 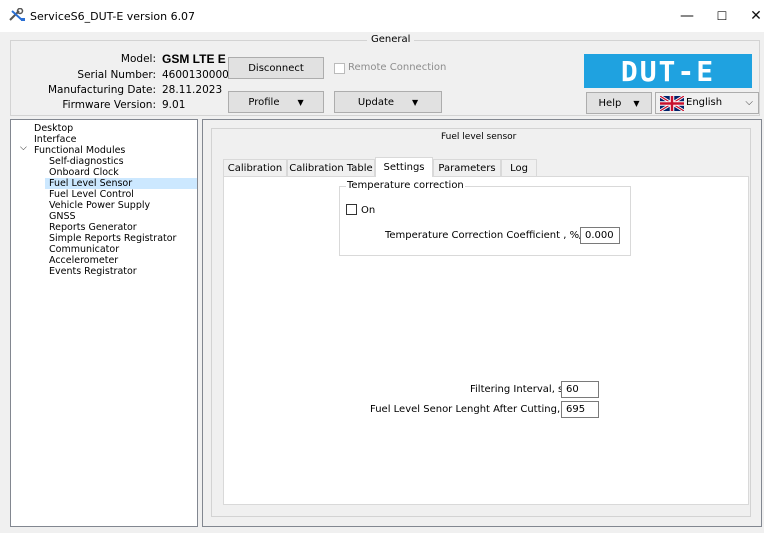 I want to click on dut-e-logo: DUT-E, so click(x=668, y=71).